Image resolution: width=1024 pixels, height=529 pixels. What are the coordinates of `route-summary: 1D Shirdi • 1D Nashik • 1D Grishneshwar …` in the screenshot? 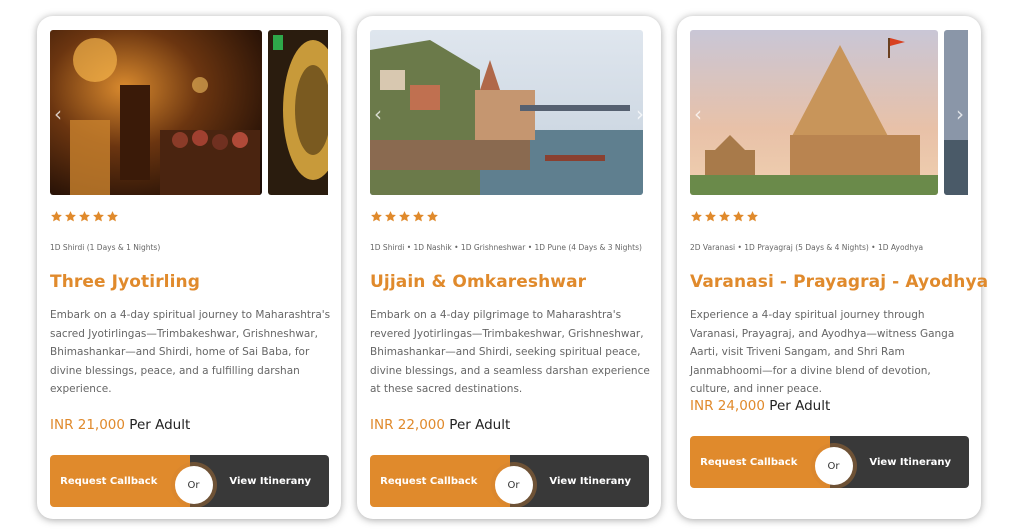 It's located at (506, 247).